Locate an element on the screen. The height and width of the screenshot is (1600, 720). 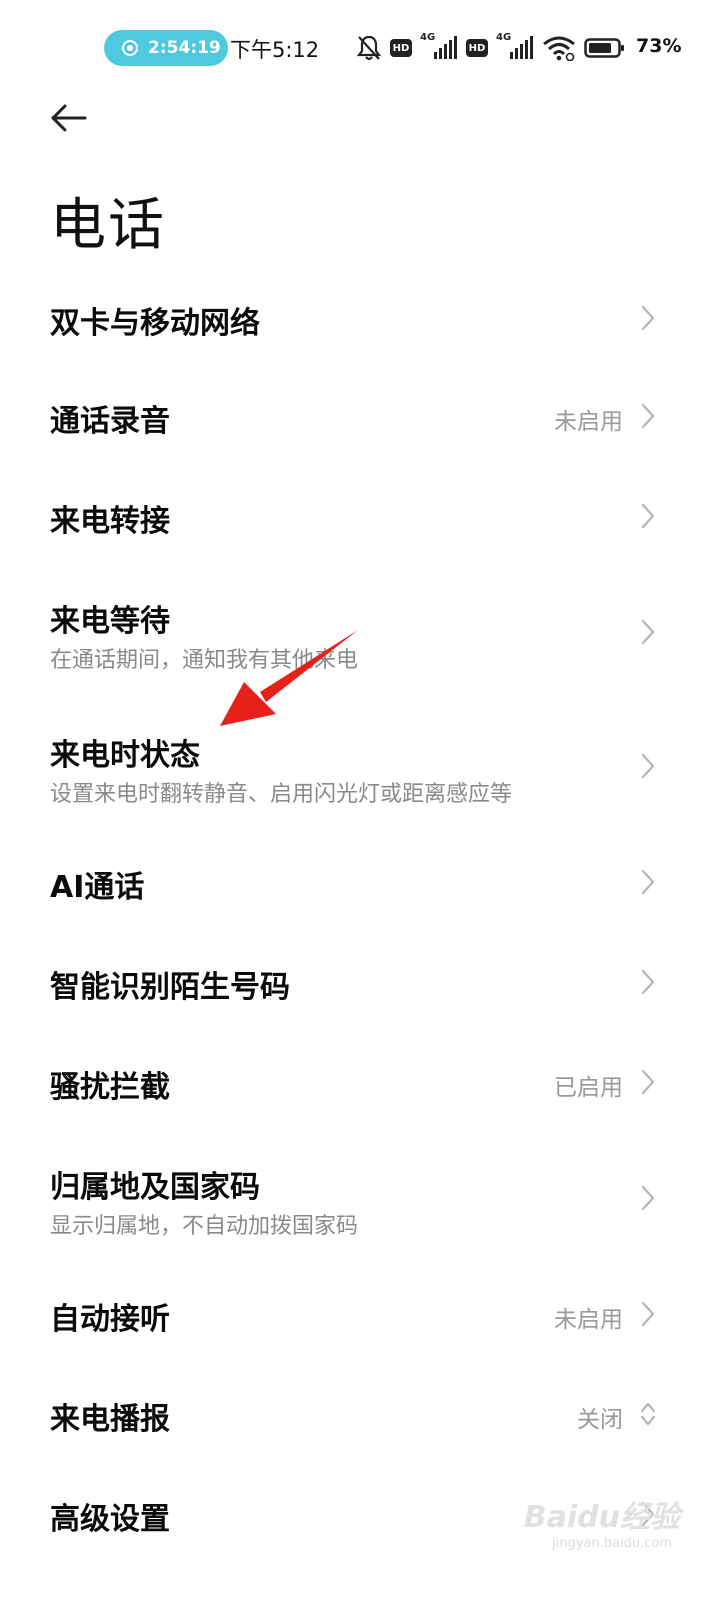
setting-row-call-recording: 通话录音 未启用 is located at coordinates (360, 418).